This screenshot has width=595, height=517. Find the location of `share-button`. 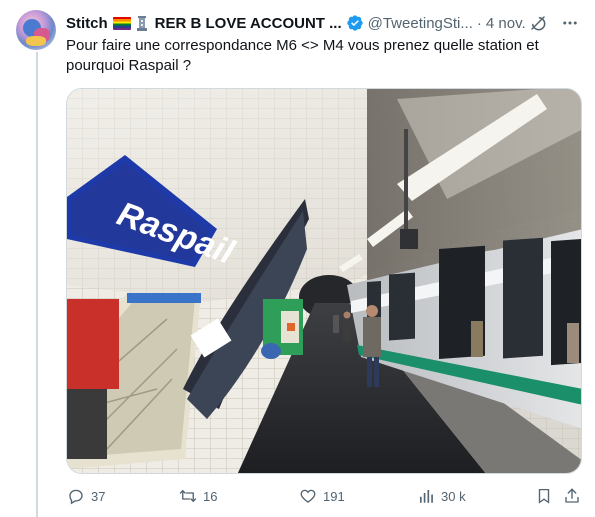

share-button is located at coordinates (572, 496).